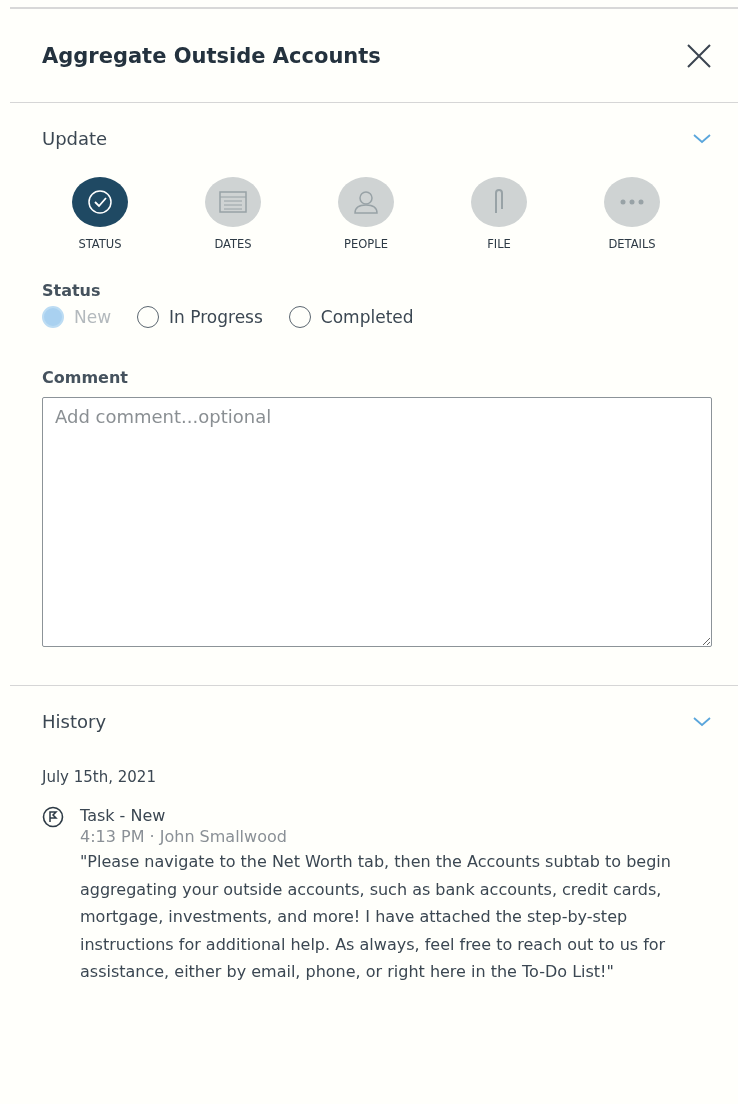  What do you see at coordinates (499, 202) in the screenshot?
I see `paperclip-icon` at bounding box center [499, 202].